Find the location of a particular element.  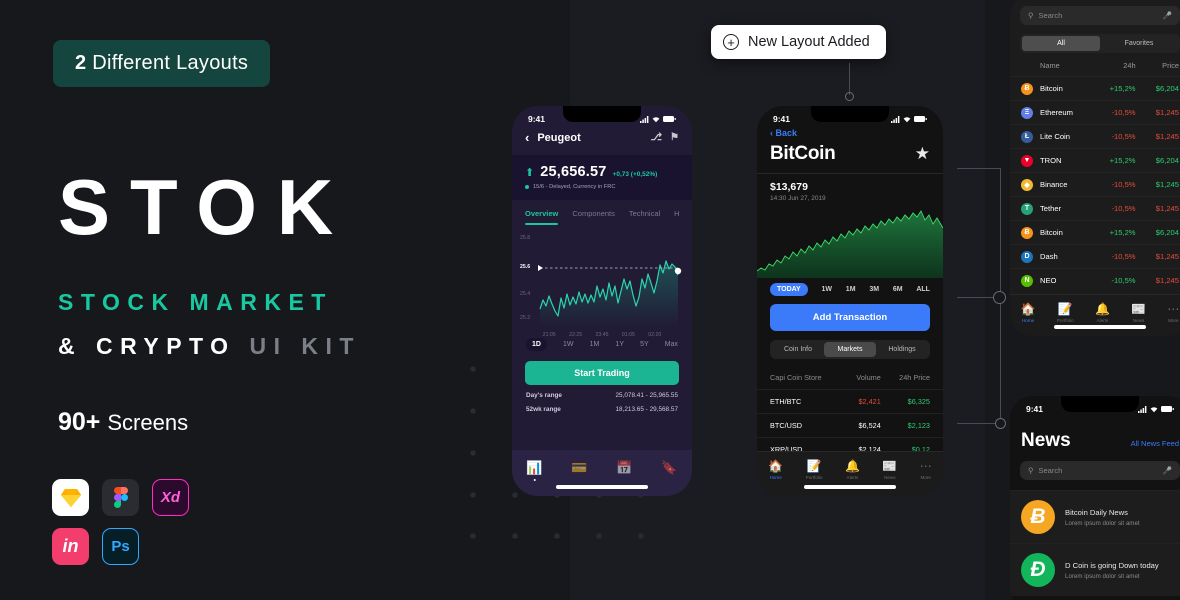

status-time: 9:41 is located at coordinates (537, 119).